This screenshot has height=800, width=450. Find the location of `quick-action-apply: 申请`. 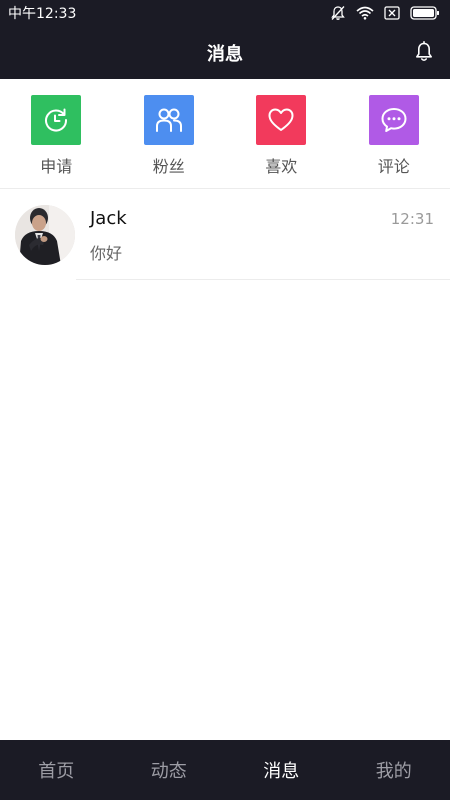

quick-action-apply: 申请 is located at coordinates (56, 134).